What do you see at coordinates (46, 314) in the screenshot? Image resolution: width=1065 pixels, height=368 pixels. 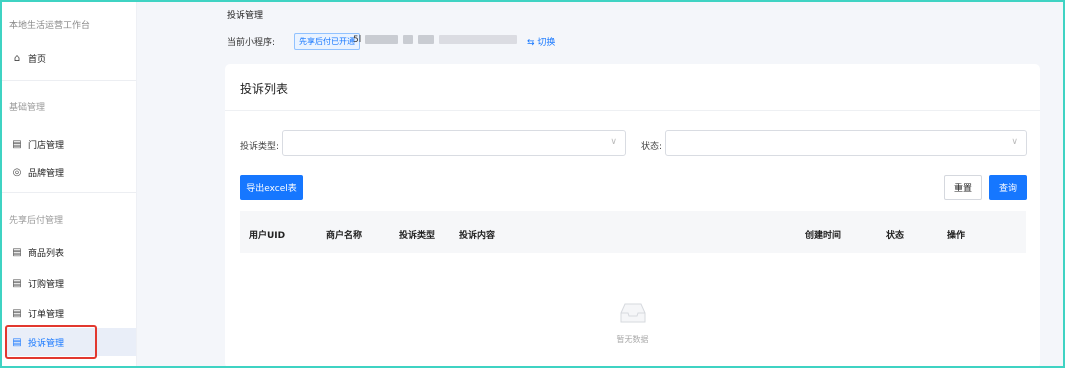 I see `sidebar-item-label: 订单管理` at bounding box center [46, 314].